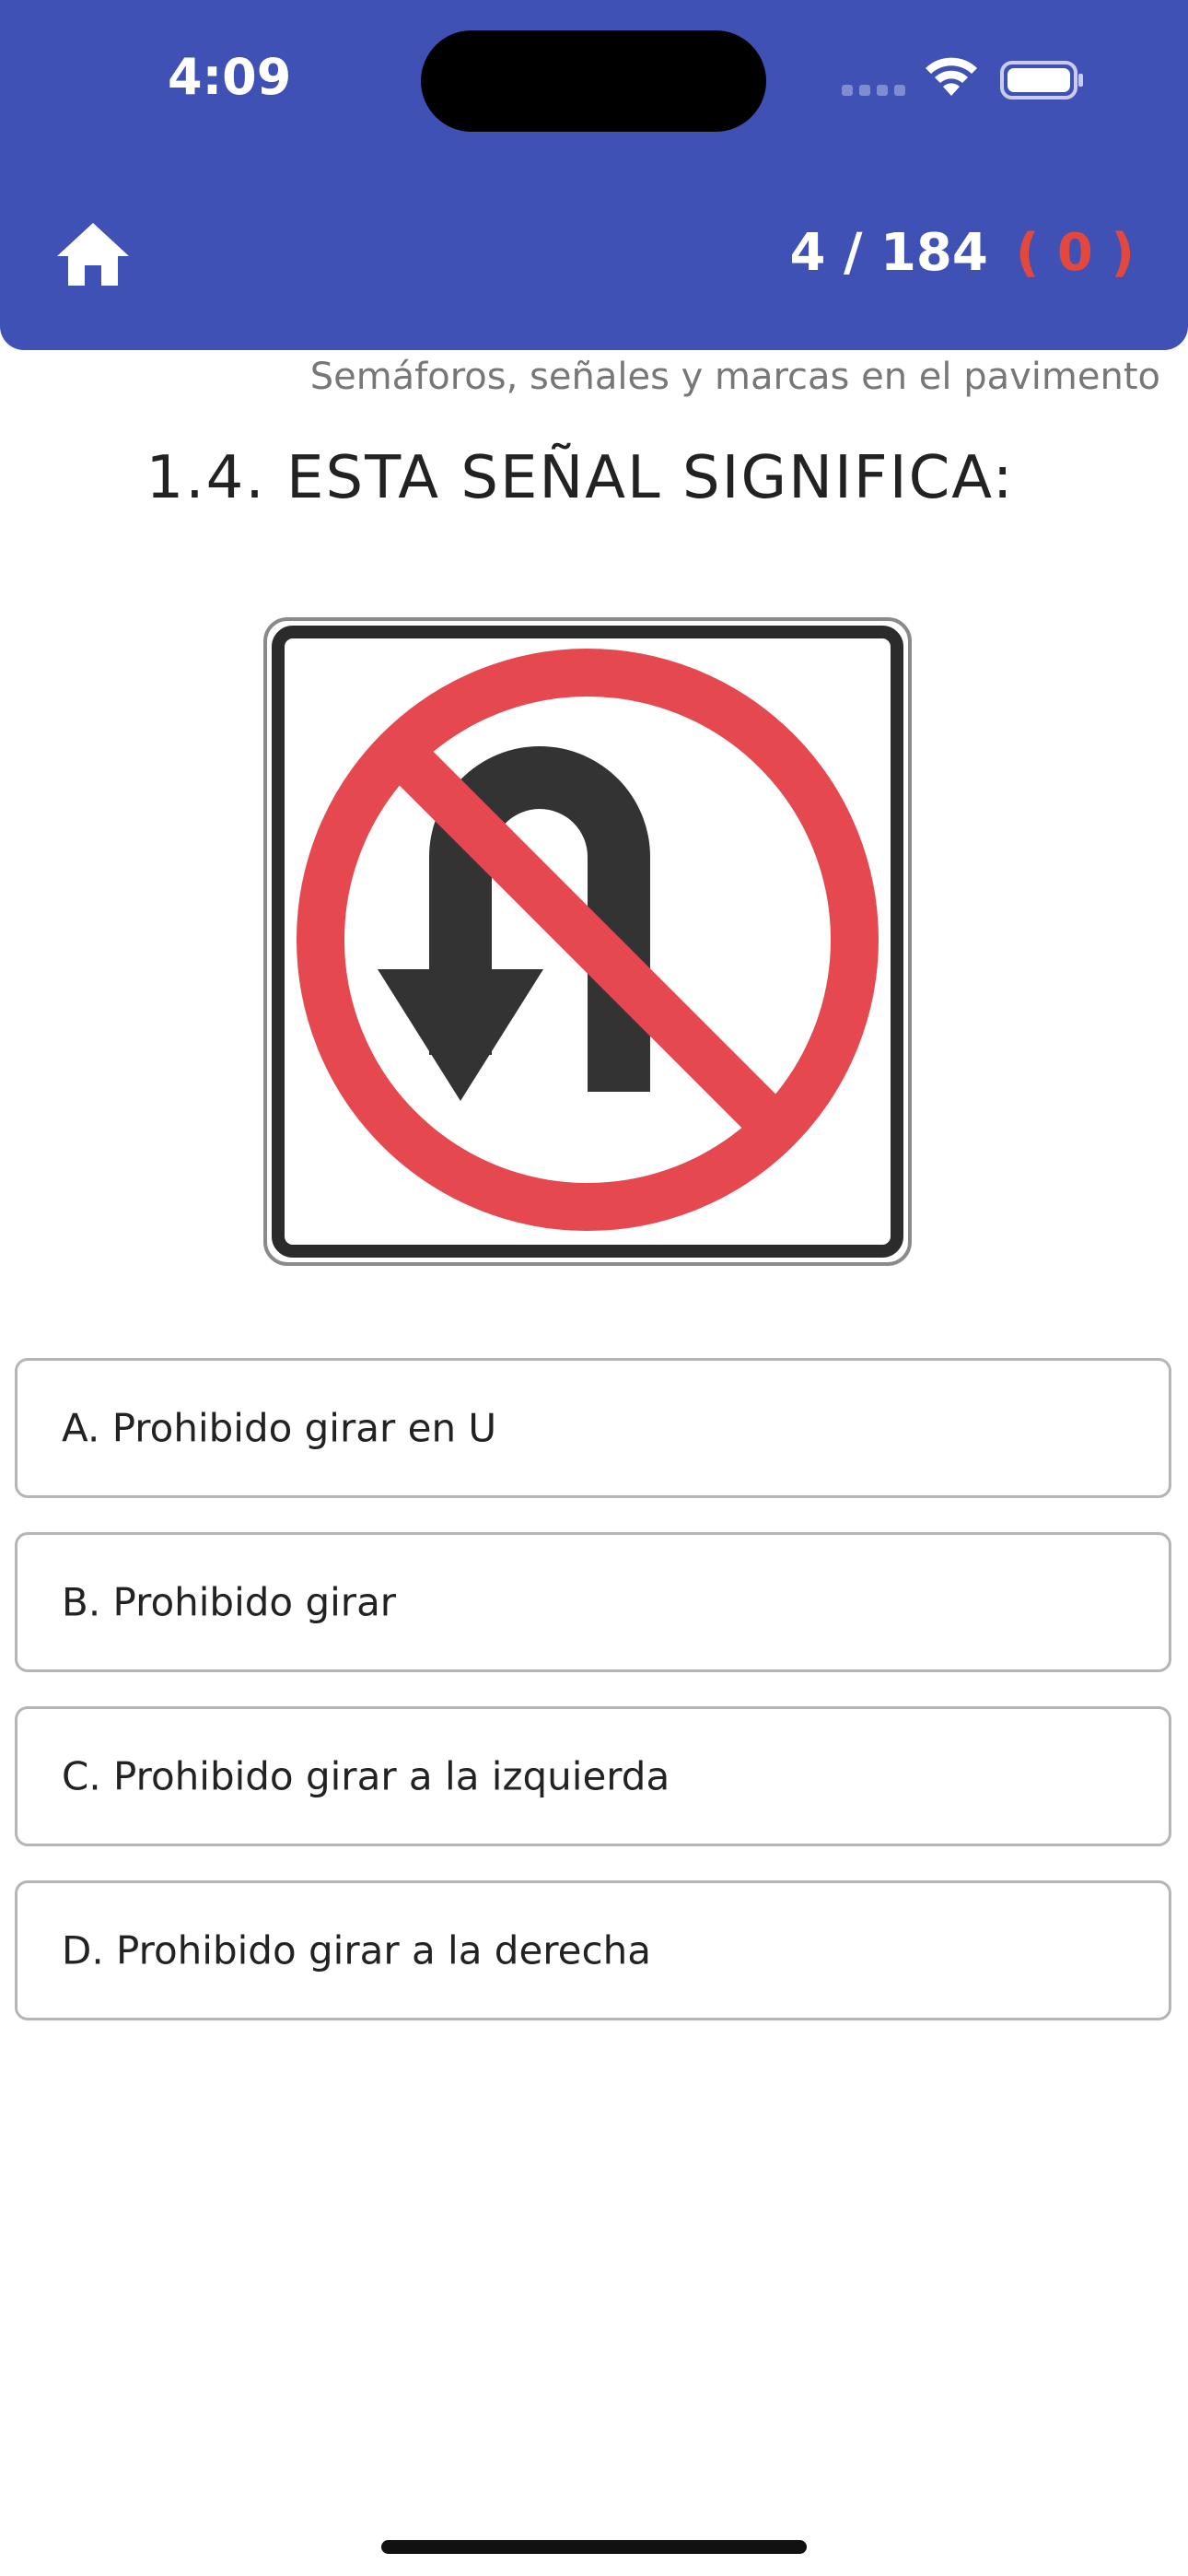 The height and width of the screenshot is (2576, 1188). I want to click on answer-option-label: D. Prohibido girar a la derecha, so click(356, 1950).